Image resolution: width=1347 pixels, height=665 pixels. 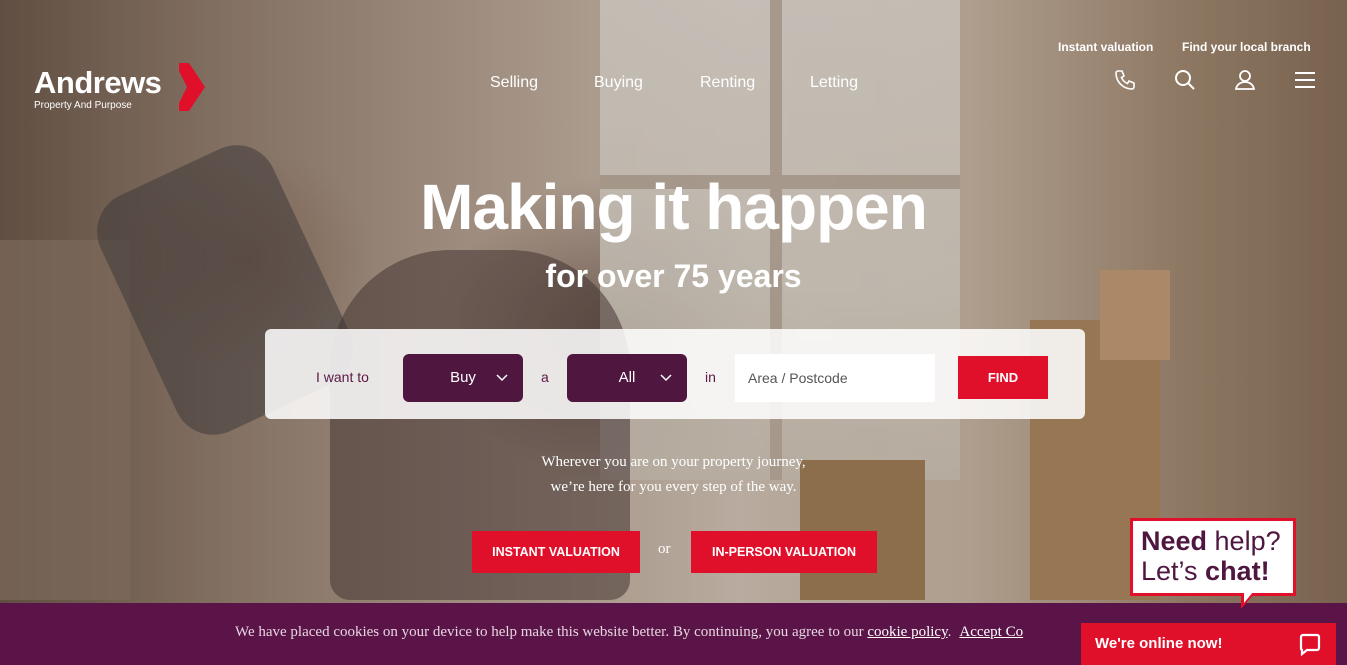 What do you see at coordinates (710, 377) in the screenshot?
I see `in-label: in` at bounding box center [710, 377].